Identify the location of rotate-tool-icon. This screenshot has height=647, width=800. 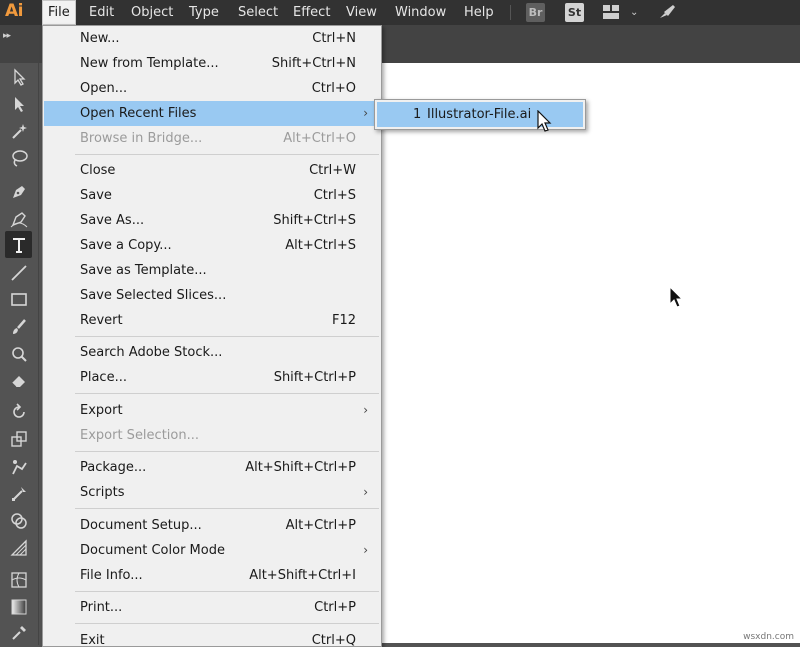
(18, 411).